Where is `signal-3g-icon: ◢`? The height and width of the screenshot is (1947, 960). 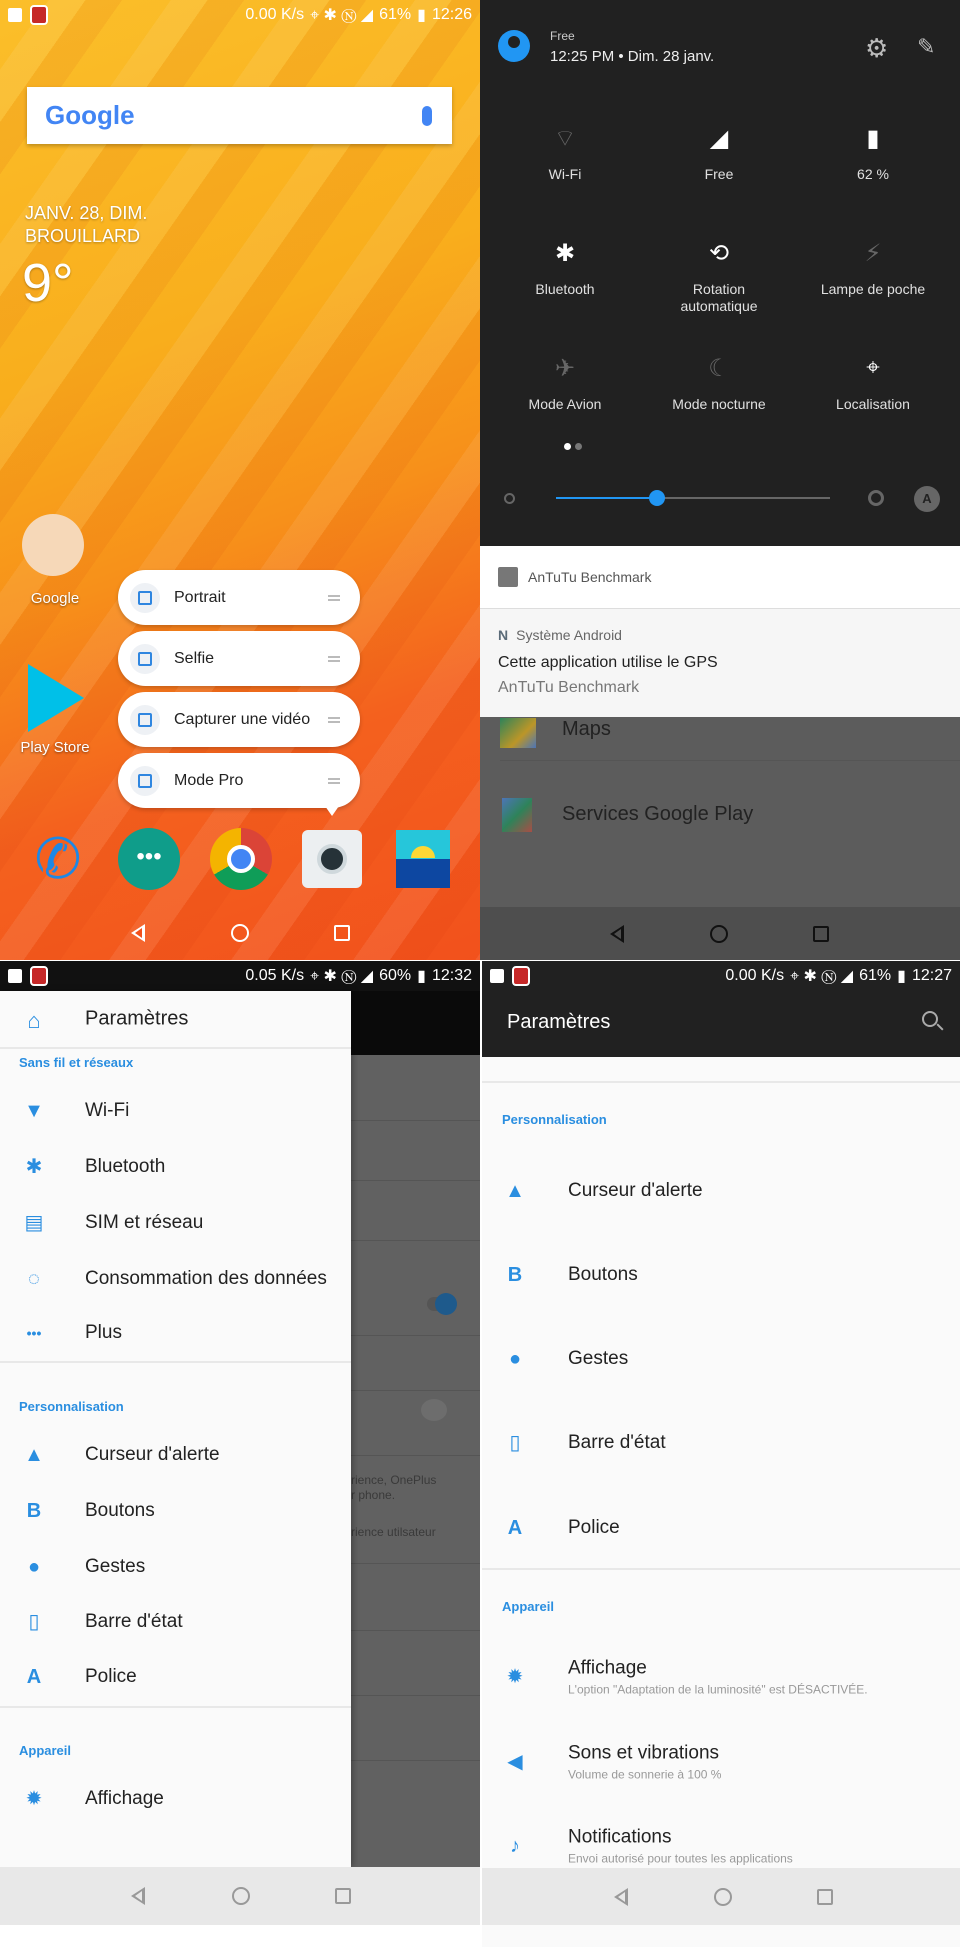
signal-3g-icon: ◢ is located at coordinates (719, 138).